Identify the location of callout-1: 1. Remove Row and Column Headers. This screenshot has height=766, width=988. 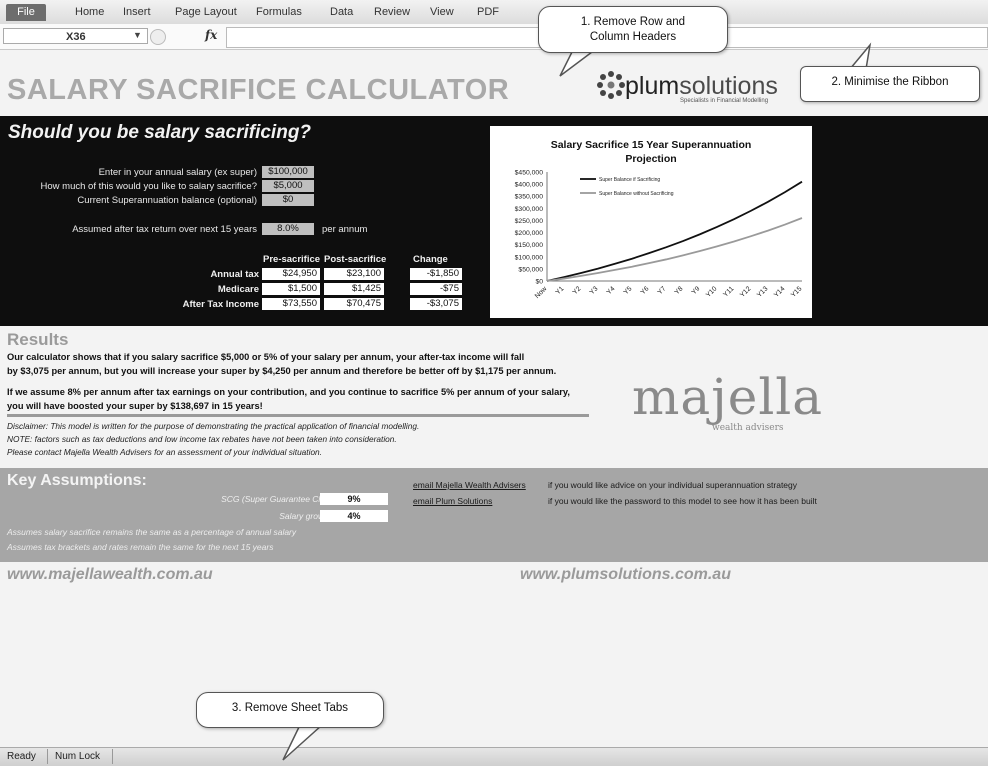
(633, 29).